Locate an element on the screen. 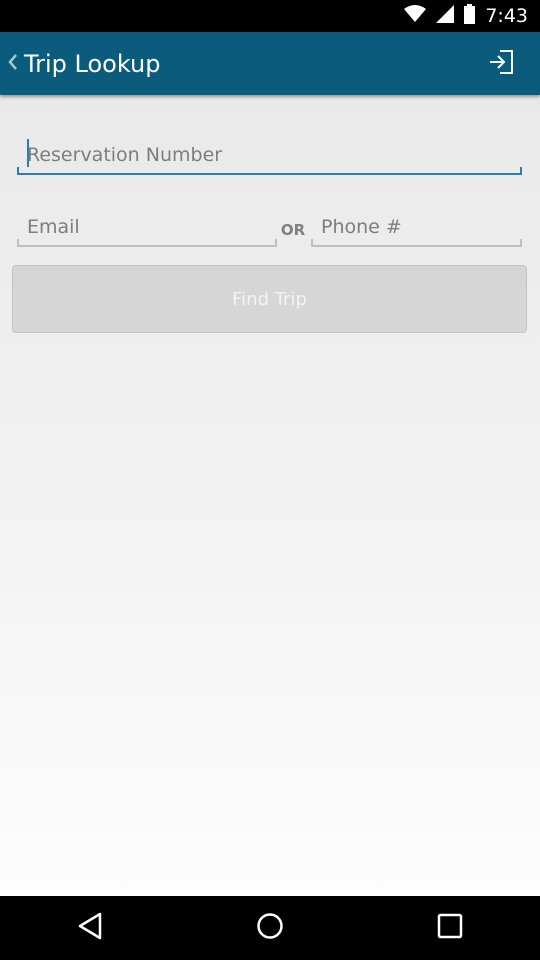 The height and width of the screenshot is (960, 540). navigation-bar is located at coordinates (270, 928).